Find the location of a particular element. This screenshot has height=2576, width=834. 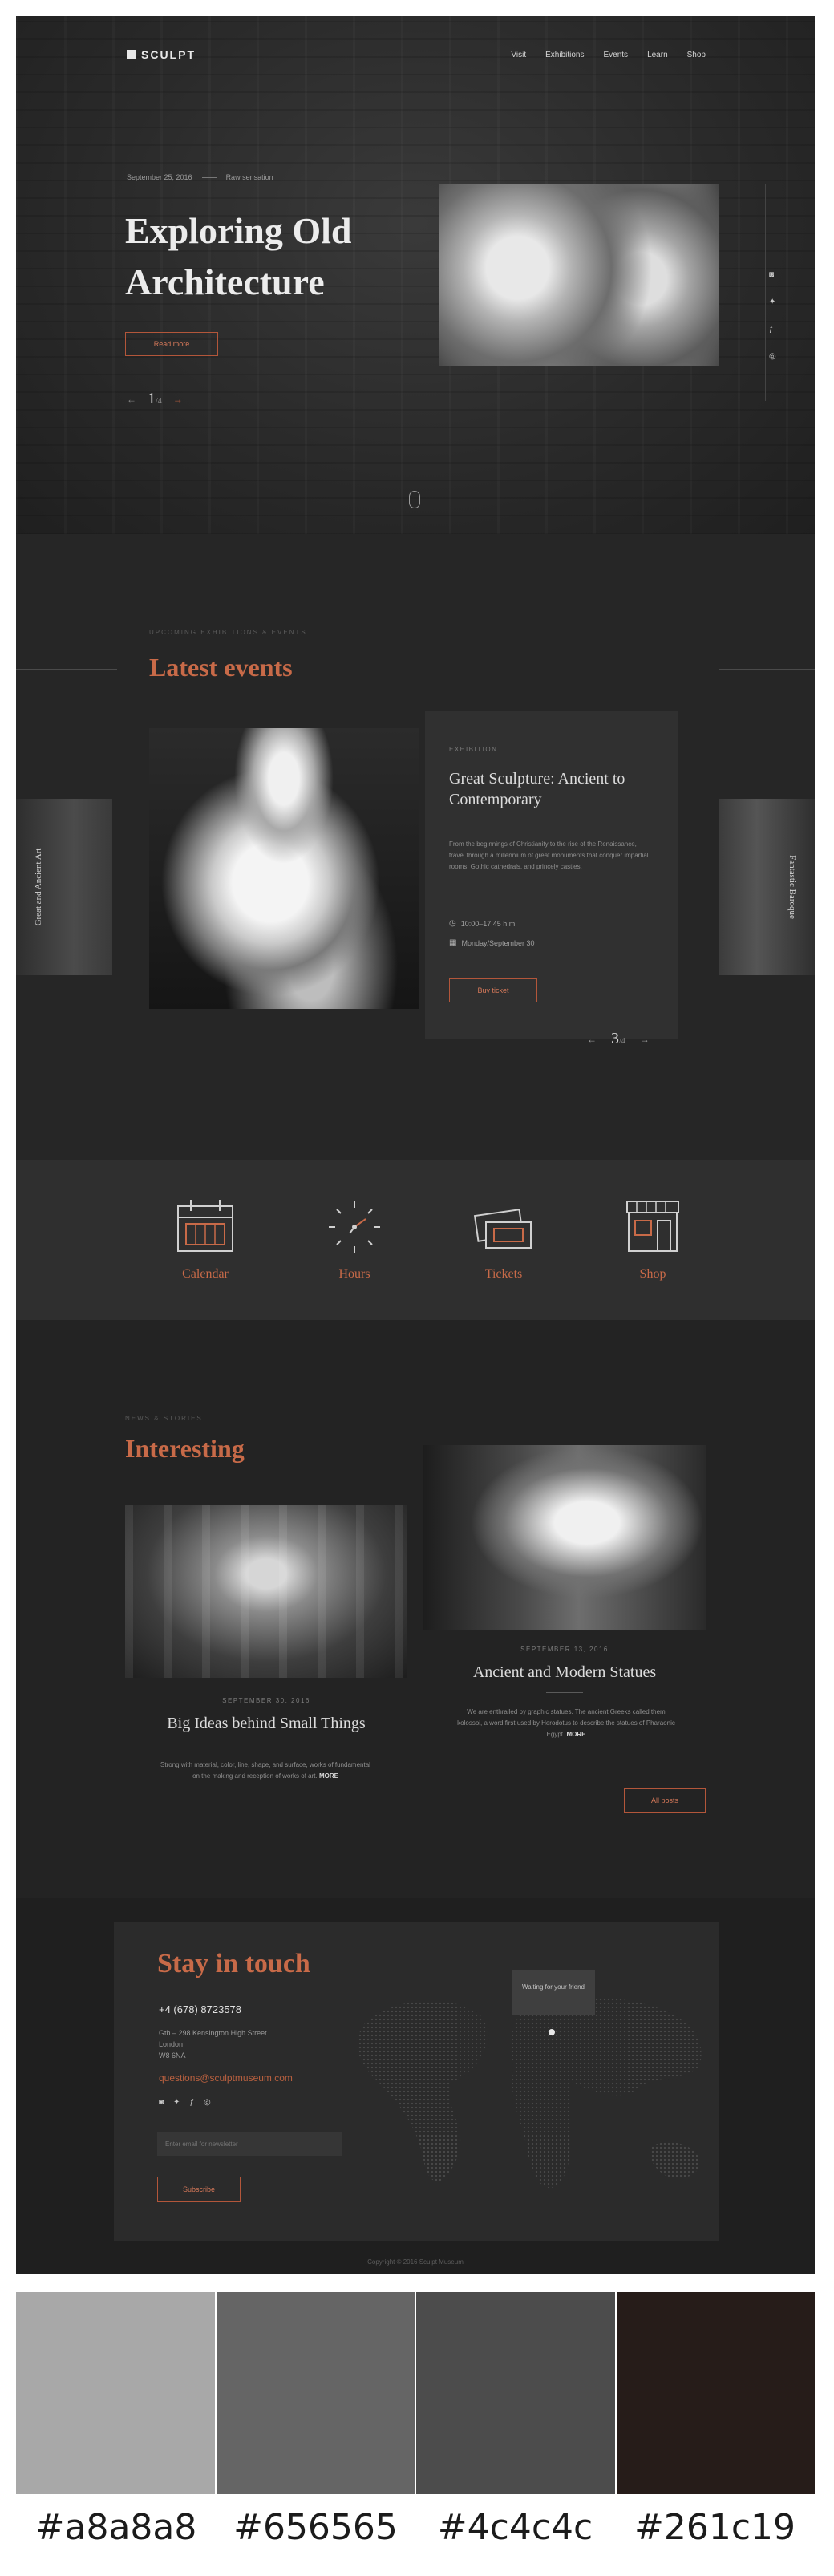

event-time: ◷ 10:00–17:45 h.m. is located at coordinates (483, 924).